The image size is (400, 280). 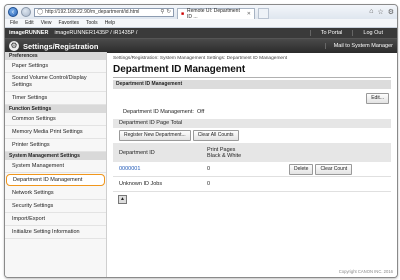 What do you see at coordinates (55, 219) in the screenshot?
I see `sidebar-item-import-export: Import/Export` at bounding box center [55, 219].